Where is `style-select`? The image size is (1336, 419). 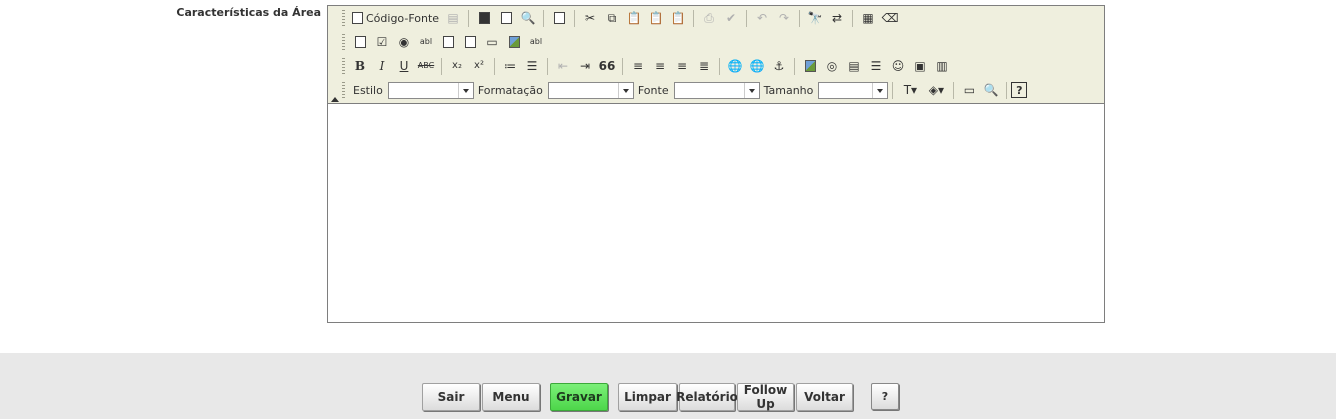
style-select is located at coordinates (430, 90).